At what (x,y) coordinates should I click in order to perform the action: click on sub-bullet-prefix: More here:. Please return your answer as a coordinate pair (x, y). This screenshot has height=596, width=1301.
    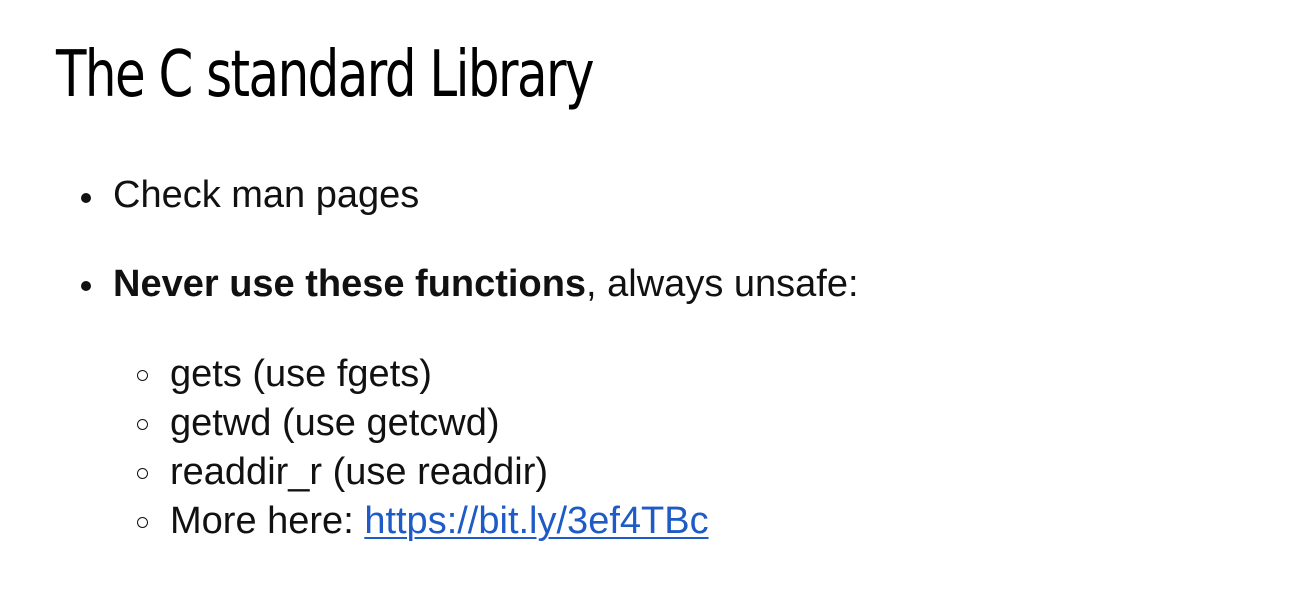
    Looking at the image, I should click on (267, 521).